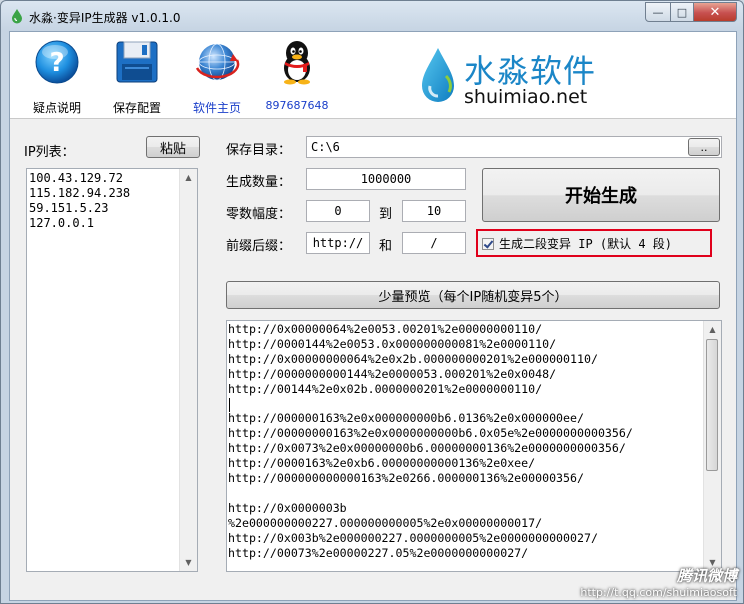  I want to click on suffix-input: /, so click(434, 243).